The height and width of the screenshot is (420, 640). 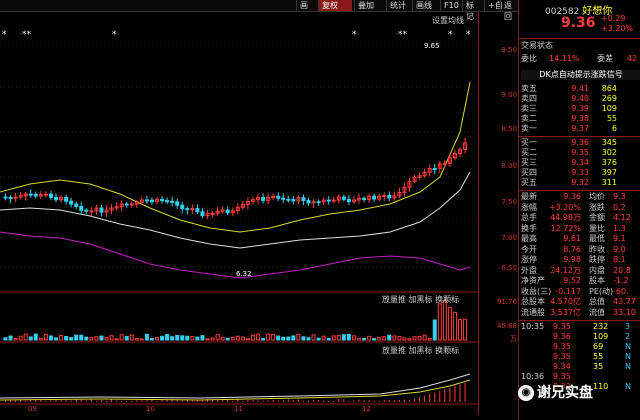 I want to click on ask-row: 卖二 9.38 55, so click(x=580, y=119).